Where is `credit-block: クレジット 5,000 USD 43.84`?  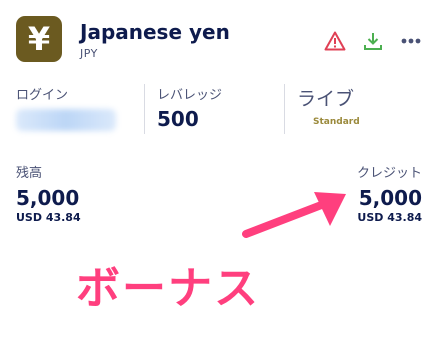
credit-block: クレジット 5,000 USD 43.84 is located at coordinates (389, 193).